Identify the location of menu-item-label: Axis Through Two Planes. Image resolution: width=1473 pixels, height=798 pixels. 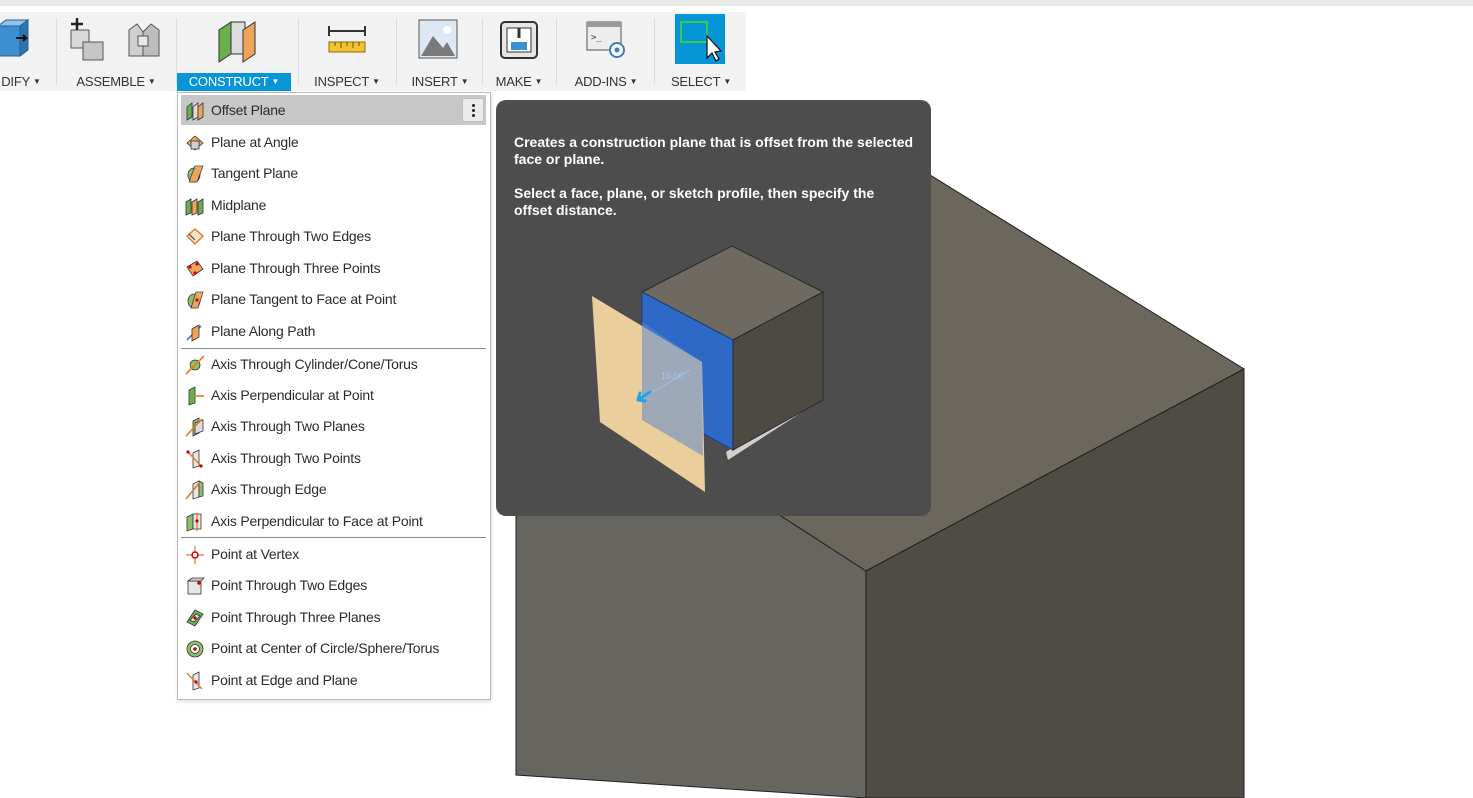
(288, 426).